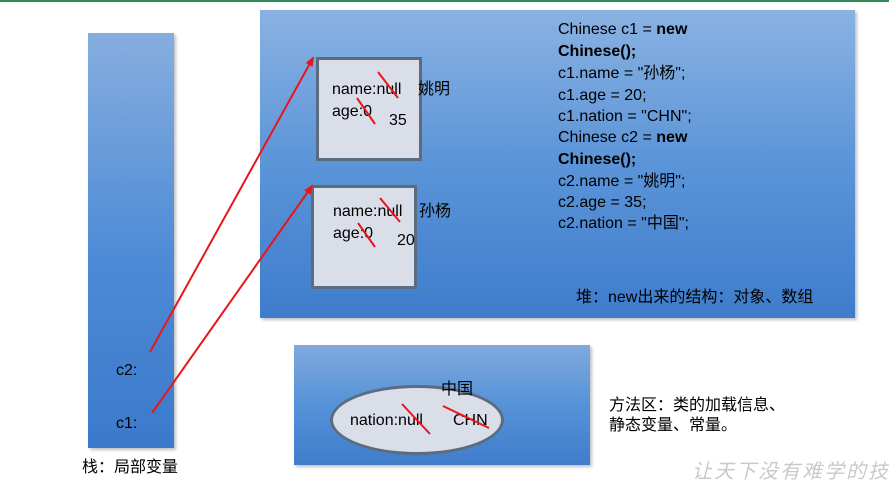 The height and width of the screenshot is (488, 889). I want to click on pointer-arrow-c2, so click(231, 204).